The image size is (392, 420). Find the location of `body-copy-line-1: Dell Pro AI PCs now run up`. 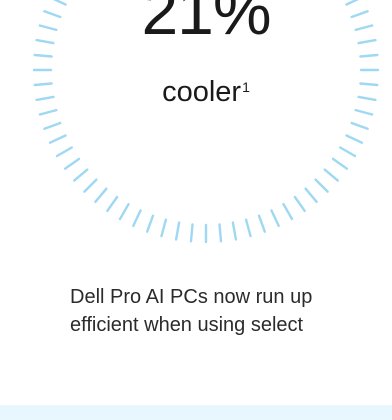

body-copy-line-1: Dell Pro AI PCs now run up is located at coordinates (191, 297).